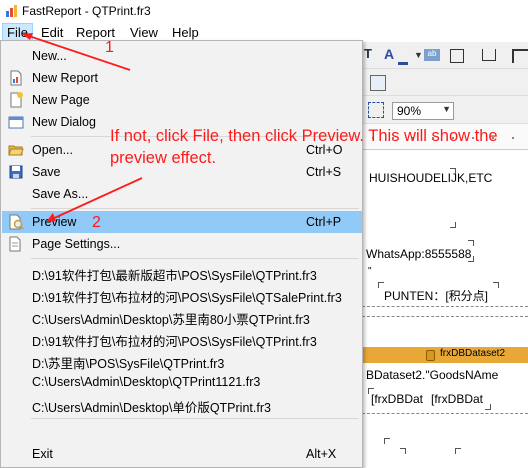  Describe the element at coordinates (78, 52) in the screenshot. I see `arrow-to-file-menu` at that location.